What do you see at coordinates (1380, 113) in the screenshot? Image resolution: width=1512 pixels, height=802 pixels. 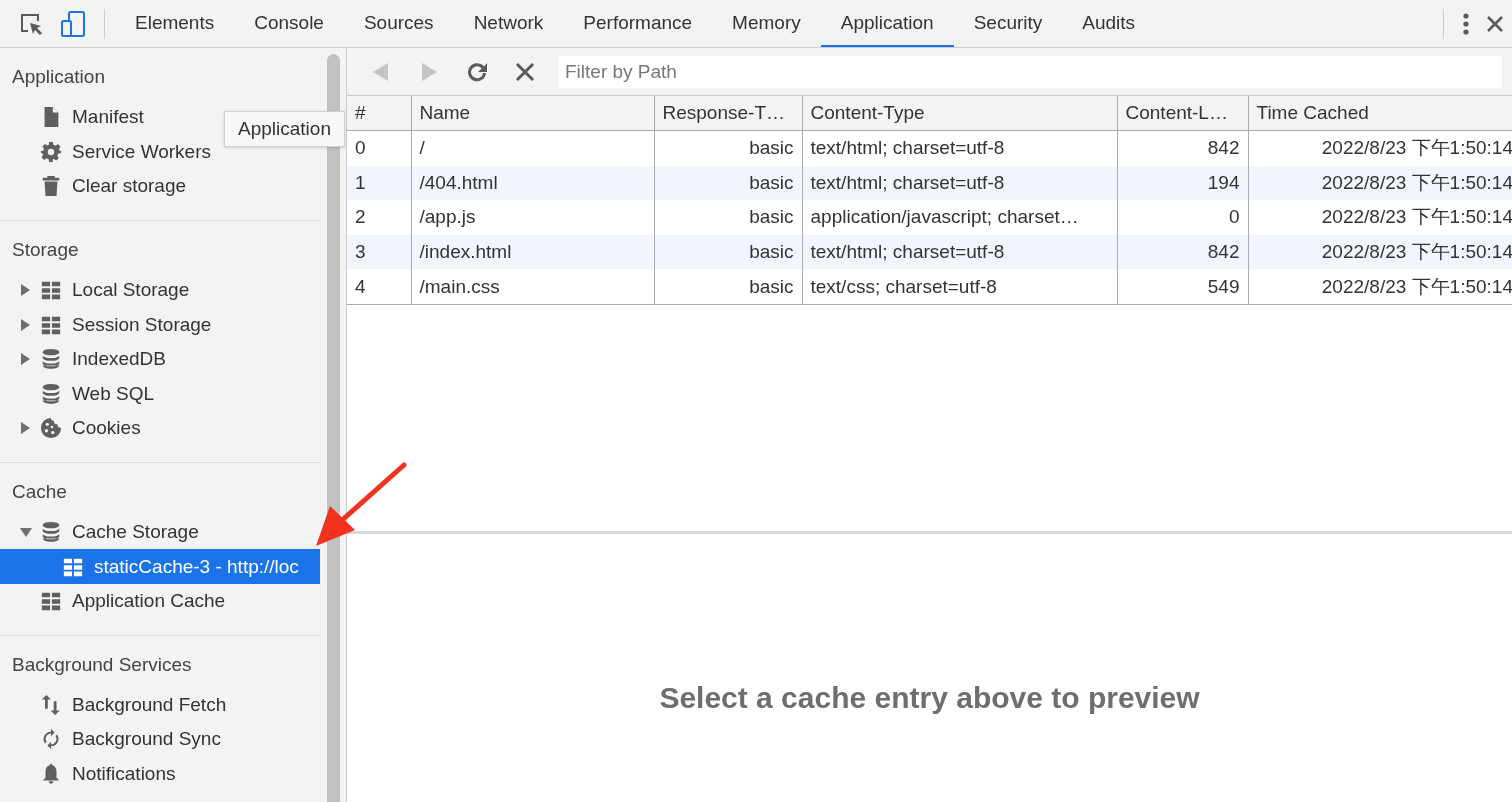 I see `column-header: Time Cached` at bounding box center [1380, 113].